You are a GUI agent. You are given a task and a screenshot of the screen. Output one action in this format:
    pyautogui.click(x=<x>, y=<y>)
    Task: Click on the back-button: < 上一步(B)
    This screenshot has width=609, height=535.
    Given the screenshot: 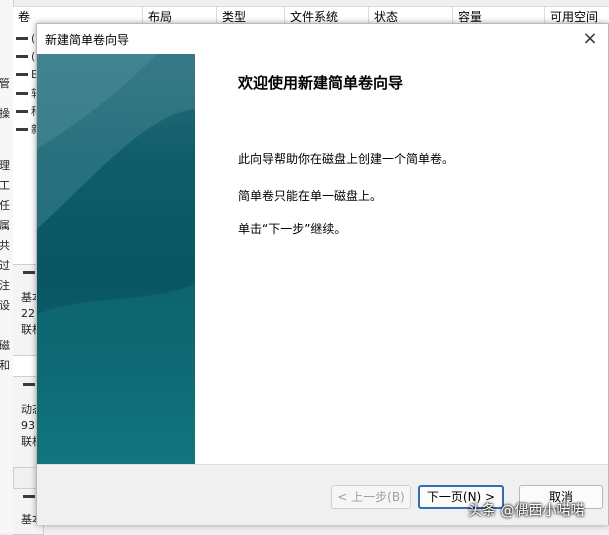 What is the action you would take?
    pyautogui.click(x=371, y=497)
    